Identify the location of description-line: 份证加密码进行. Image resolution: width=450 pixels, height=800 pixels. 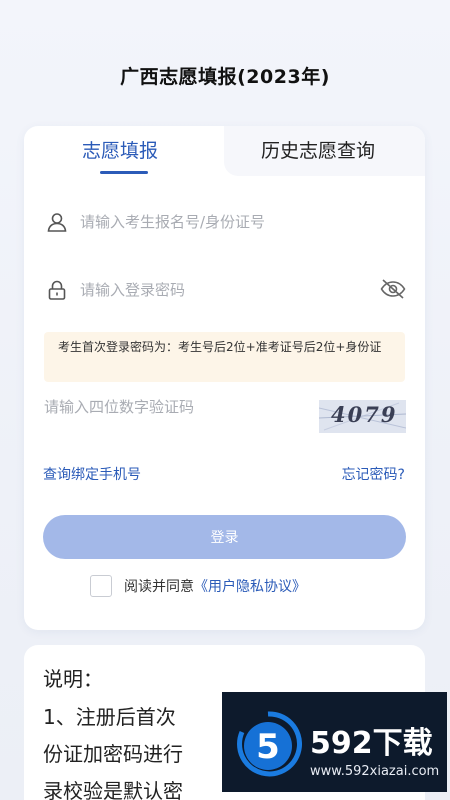
(113, 754).